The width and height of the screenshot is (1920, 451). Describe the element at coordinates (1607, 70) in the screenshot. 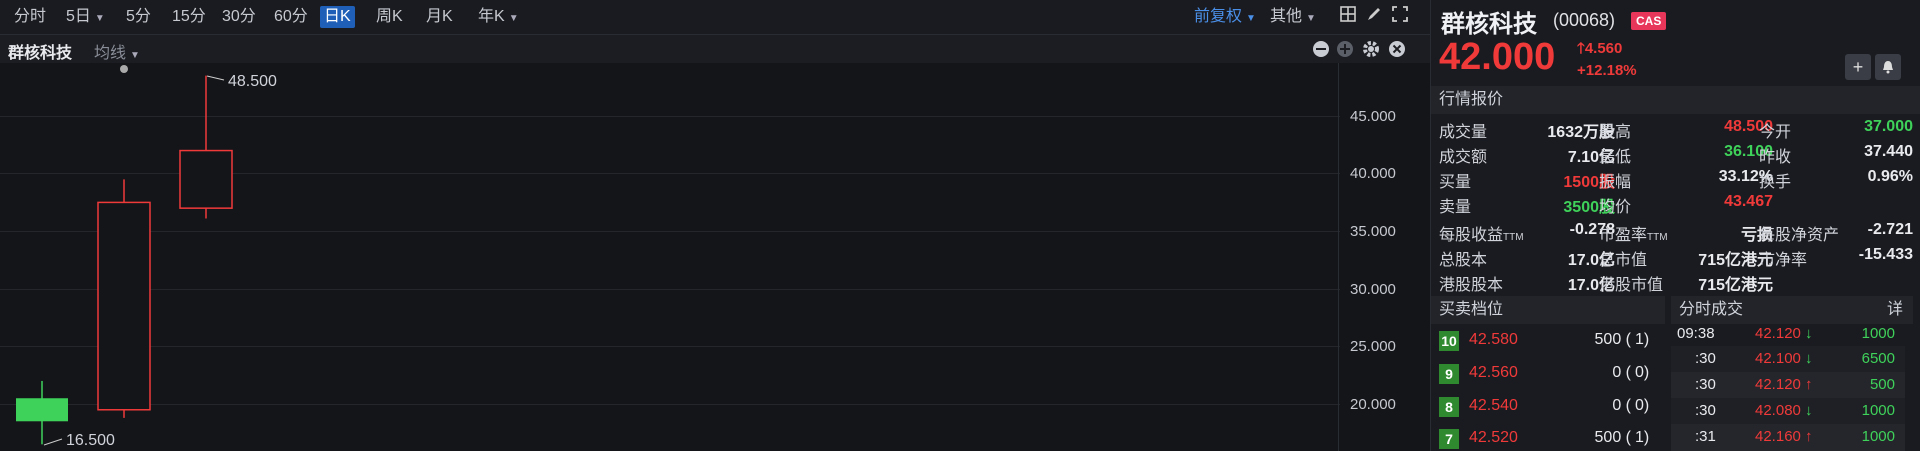

I see `price-change-pct: +12.18%` at that location.